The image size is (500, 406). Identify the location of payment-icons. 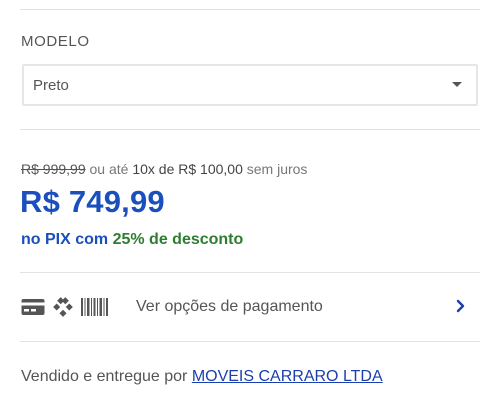
(65, 307).